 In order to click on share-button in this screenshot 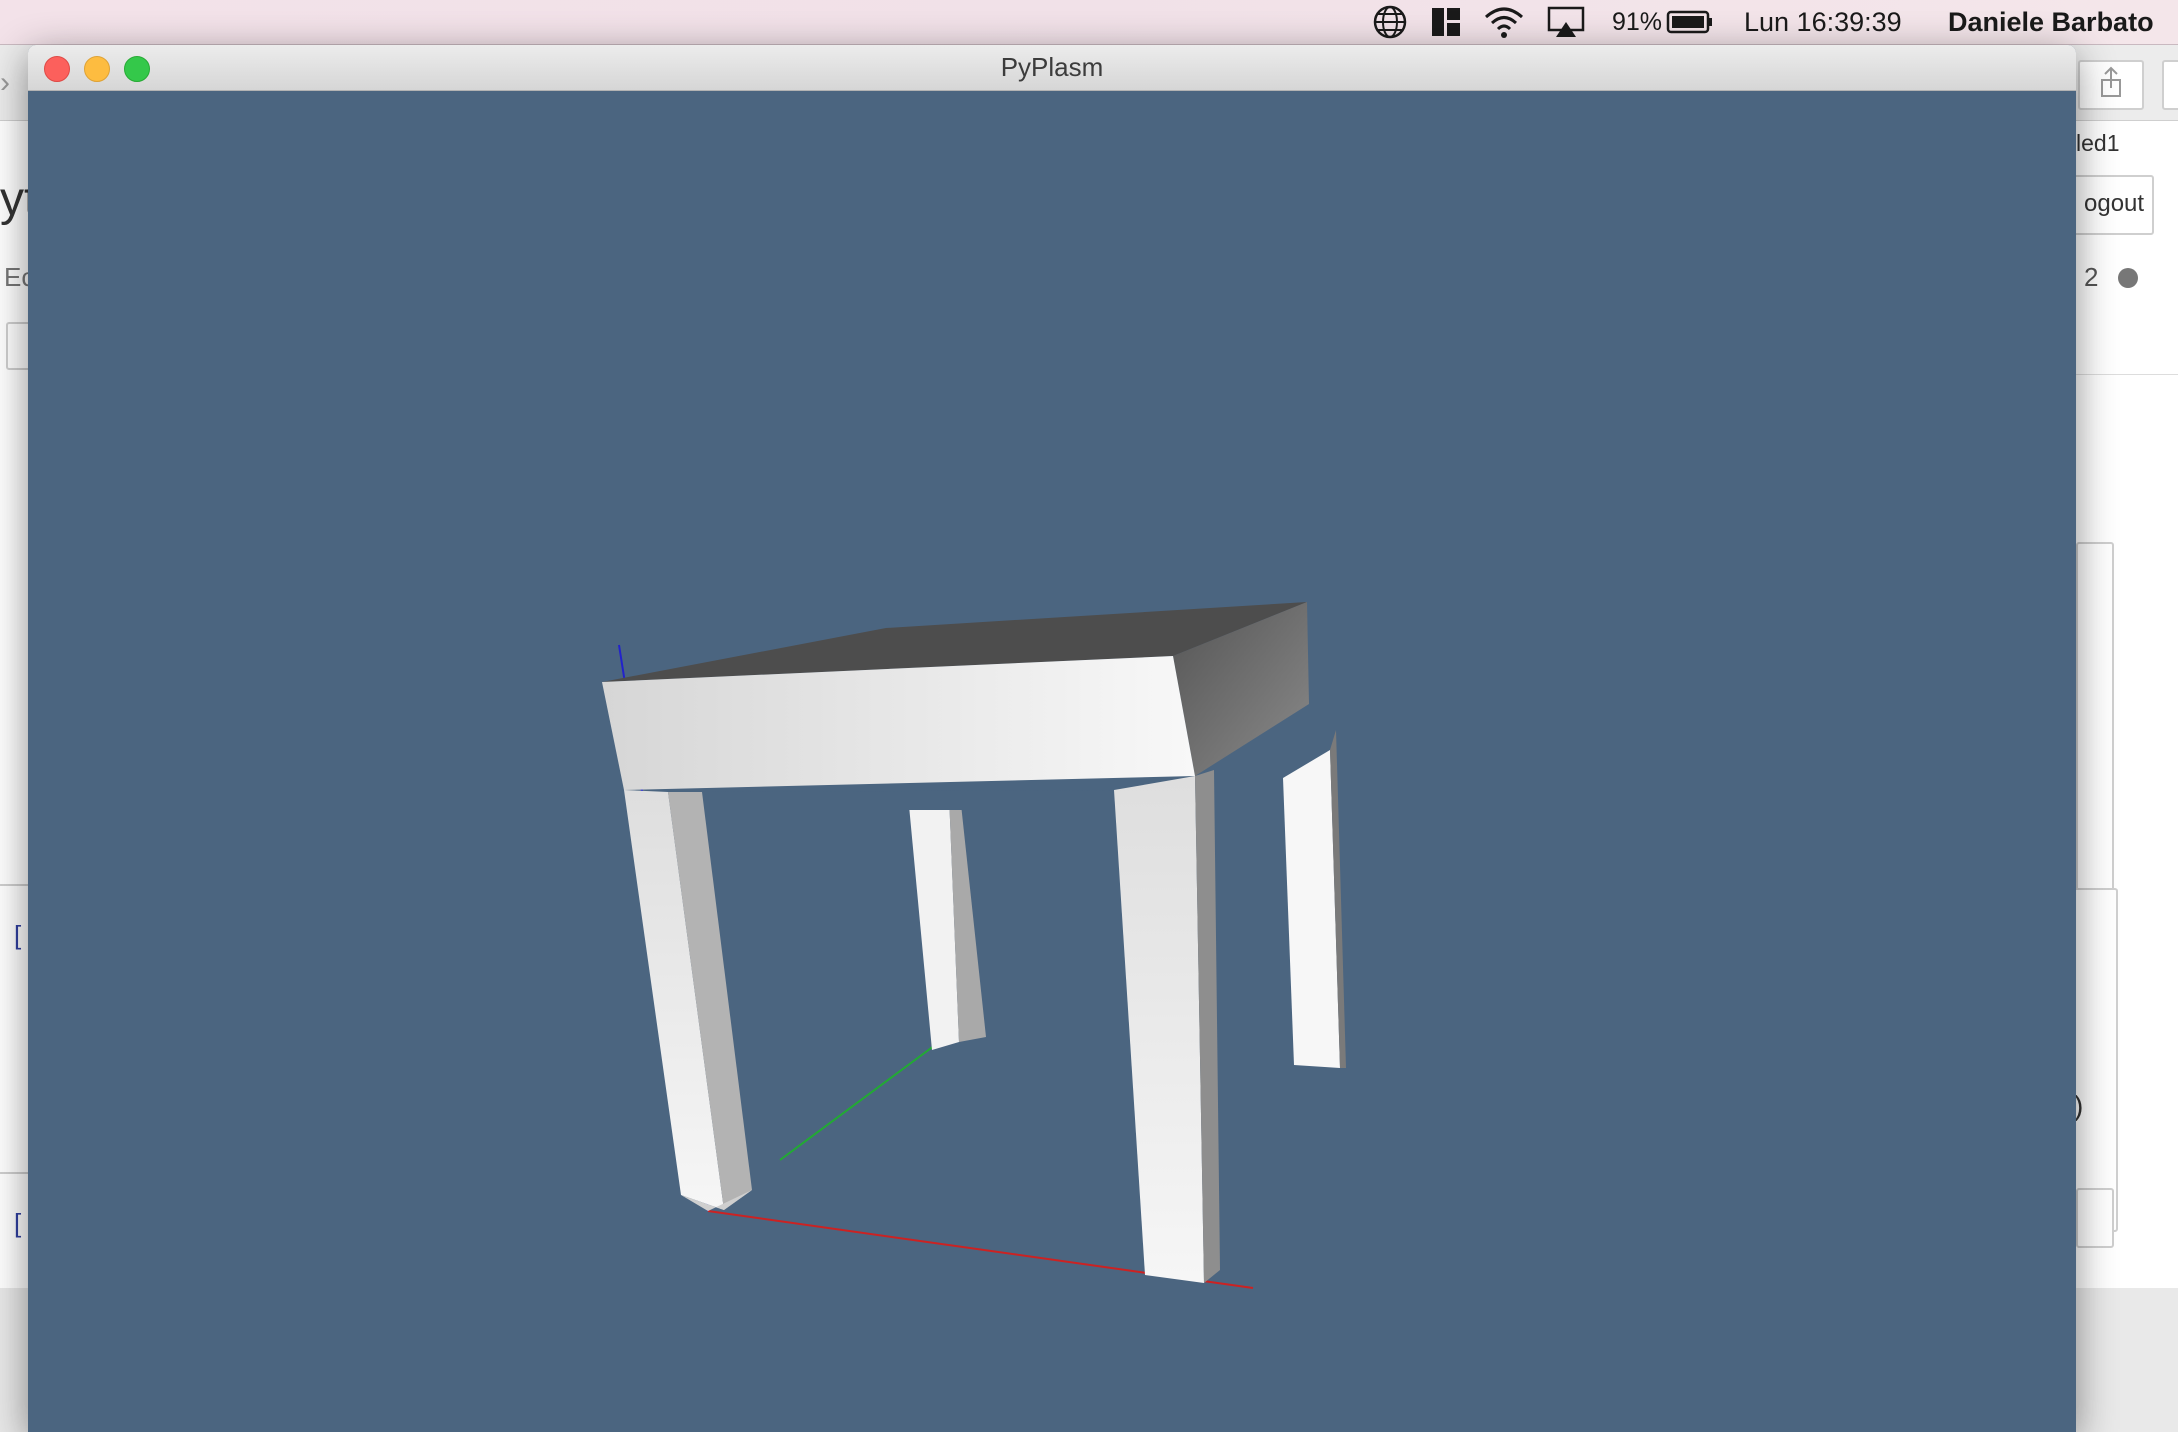, I will do `click(2111, 85)`.